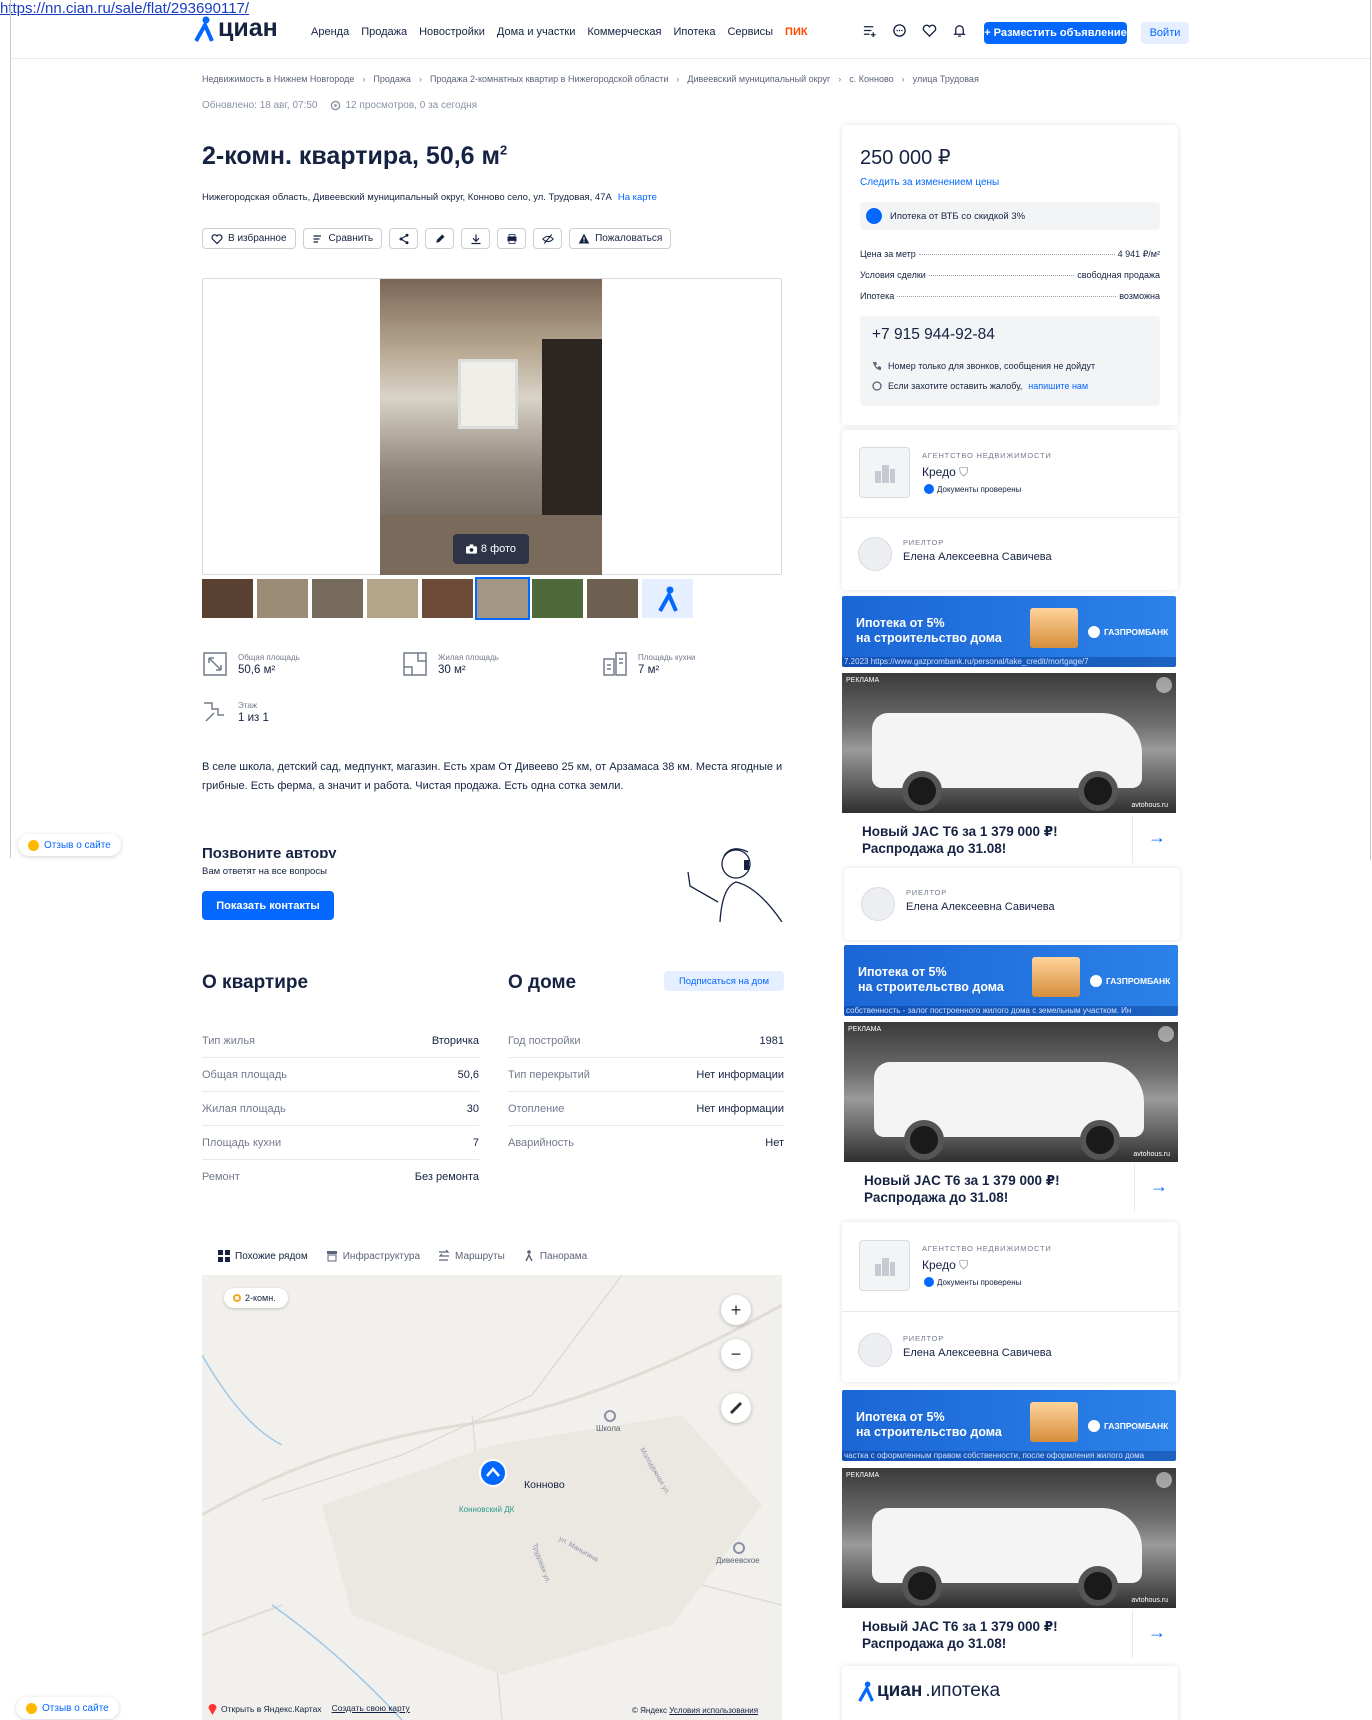 The height and width of the screenshot is (1720, 1372). Describe the element at coordinates (929, 30) in the screenshot. I see `heart-icon` at that location.